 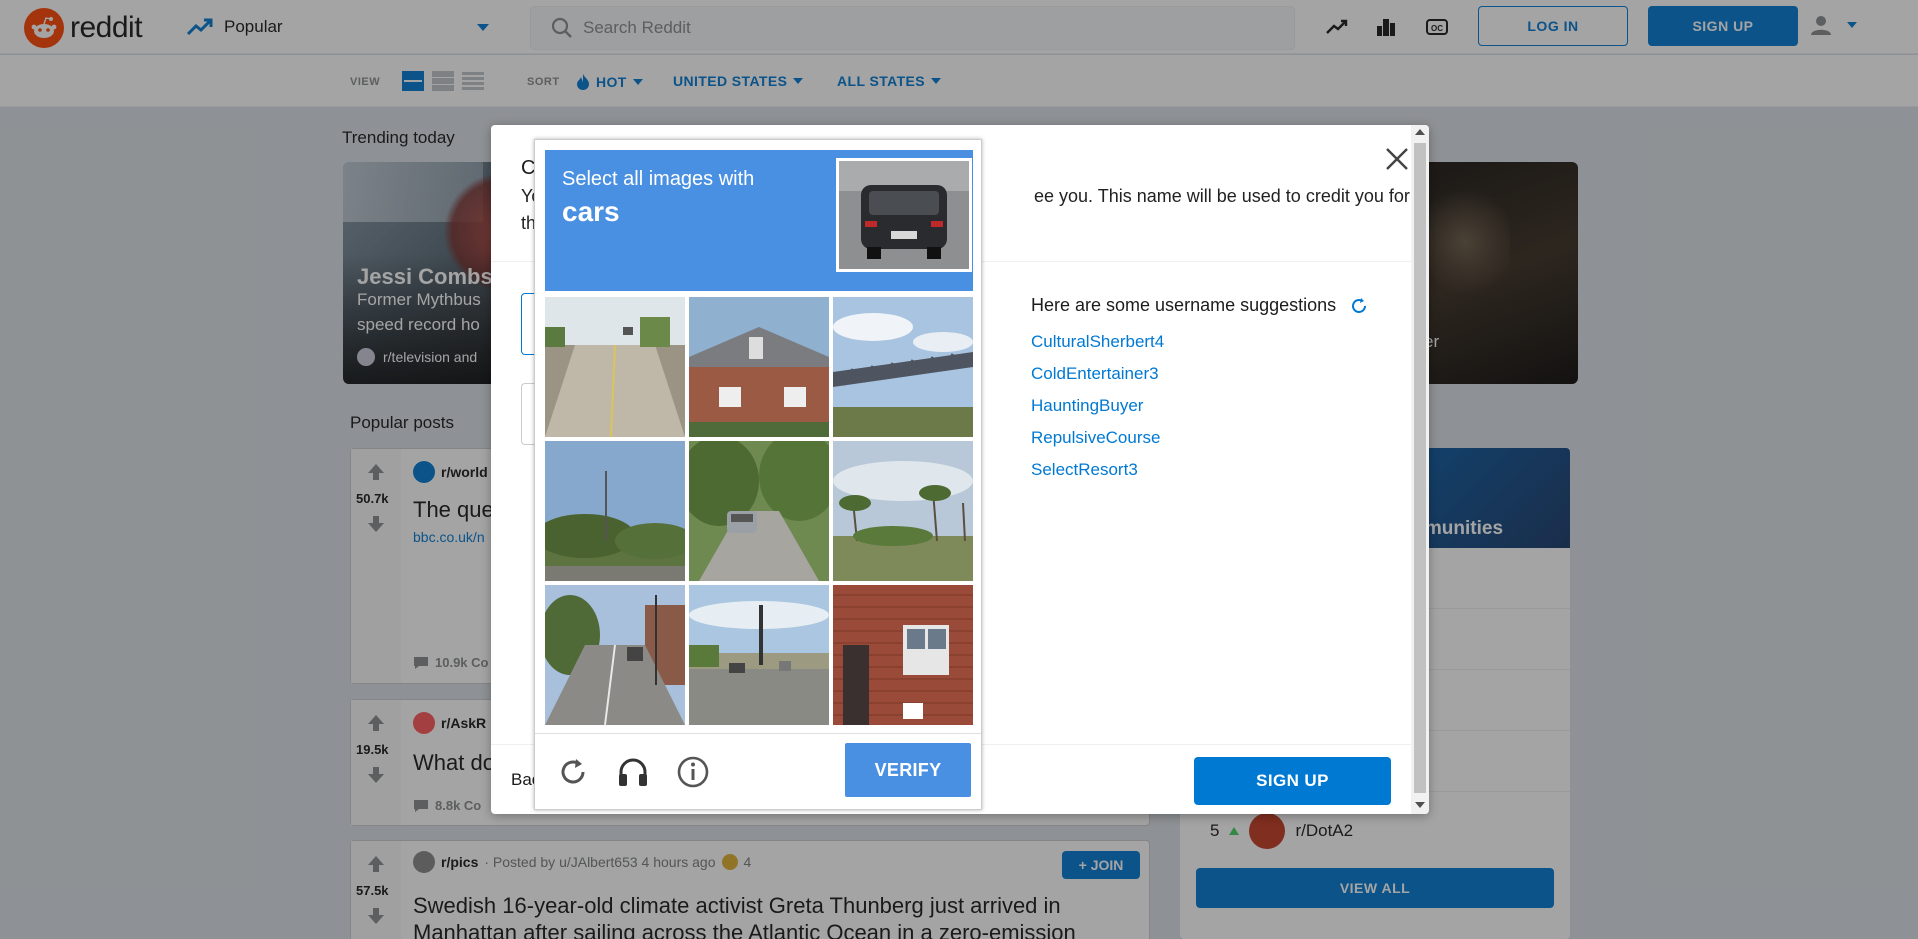 I want to click on modal-scrollbar, so click(x=1420, y=469).